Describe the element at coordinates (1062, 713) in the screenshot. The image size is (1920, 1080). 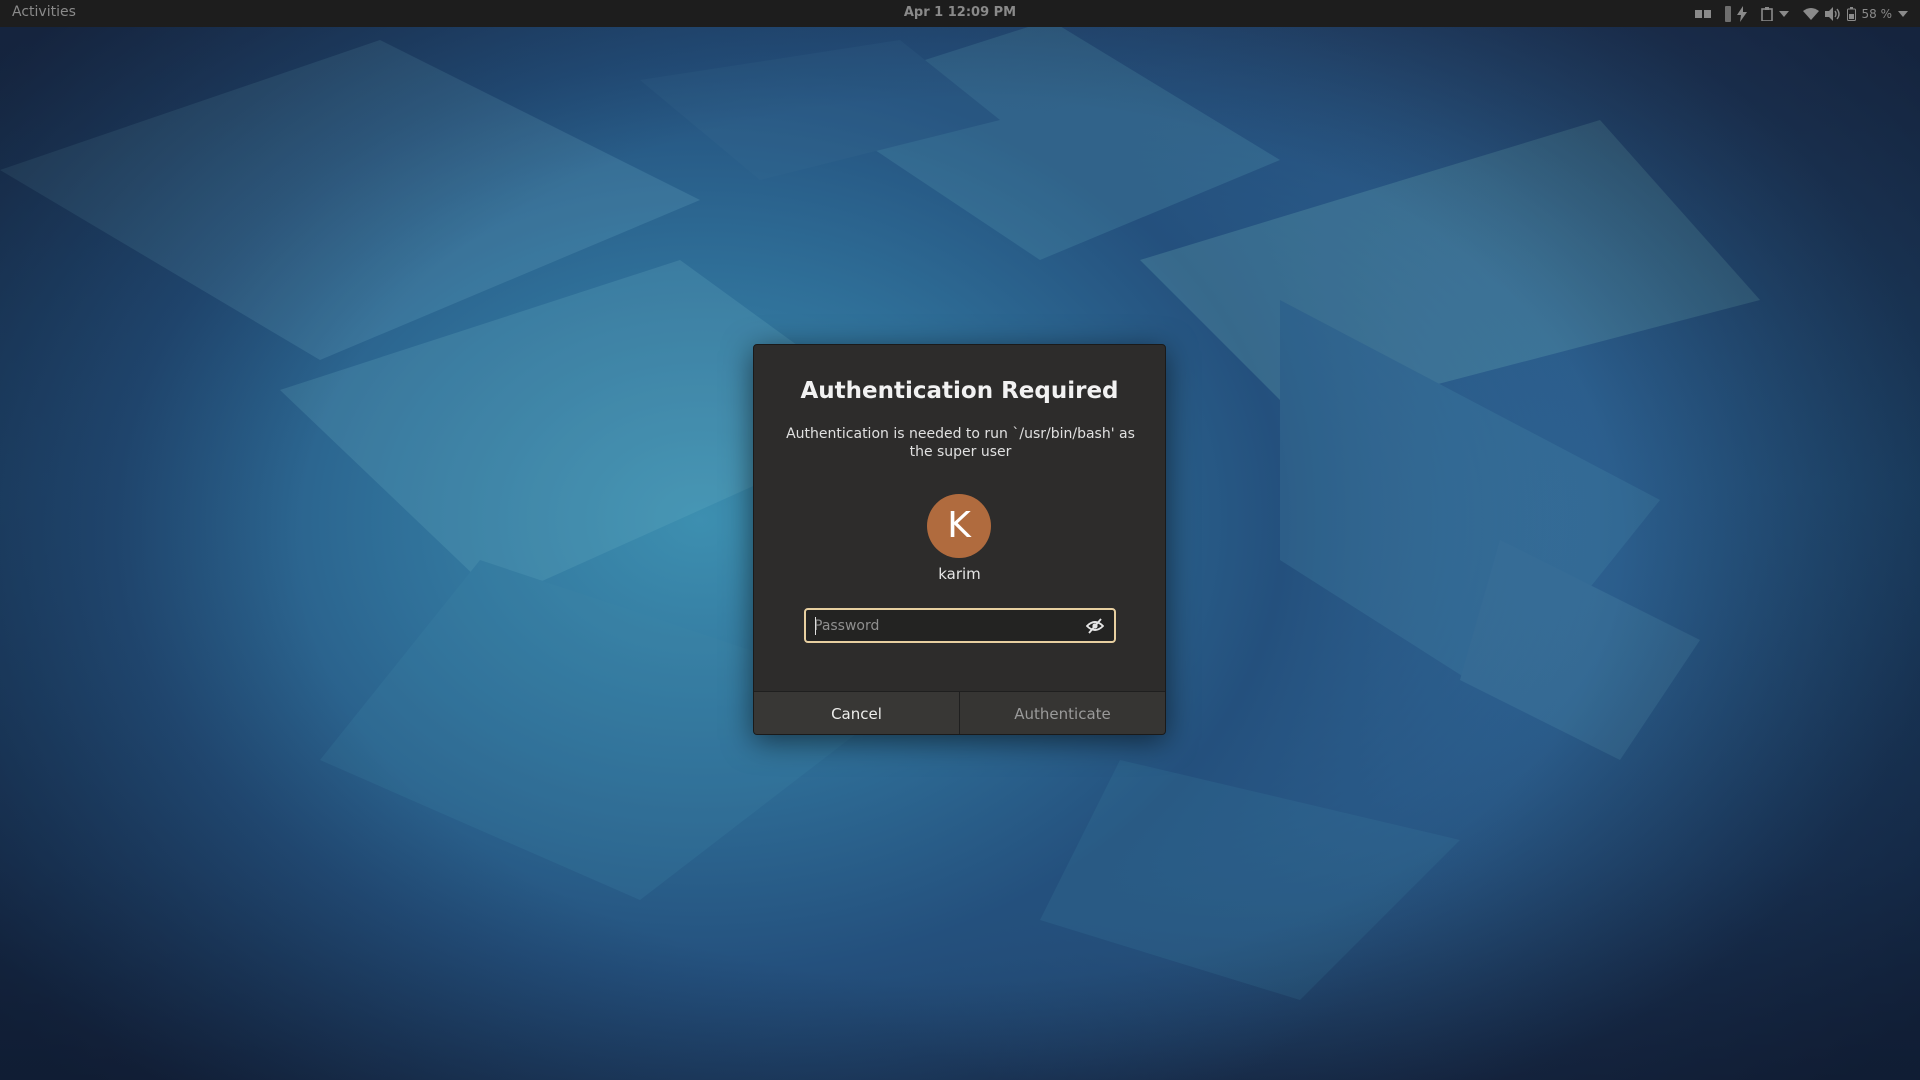
I see `authenticate-button: Authenticate` at that location.